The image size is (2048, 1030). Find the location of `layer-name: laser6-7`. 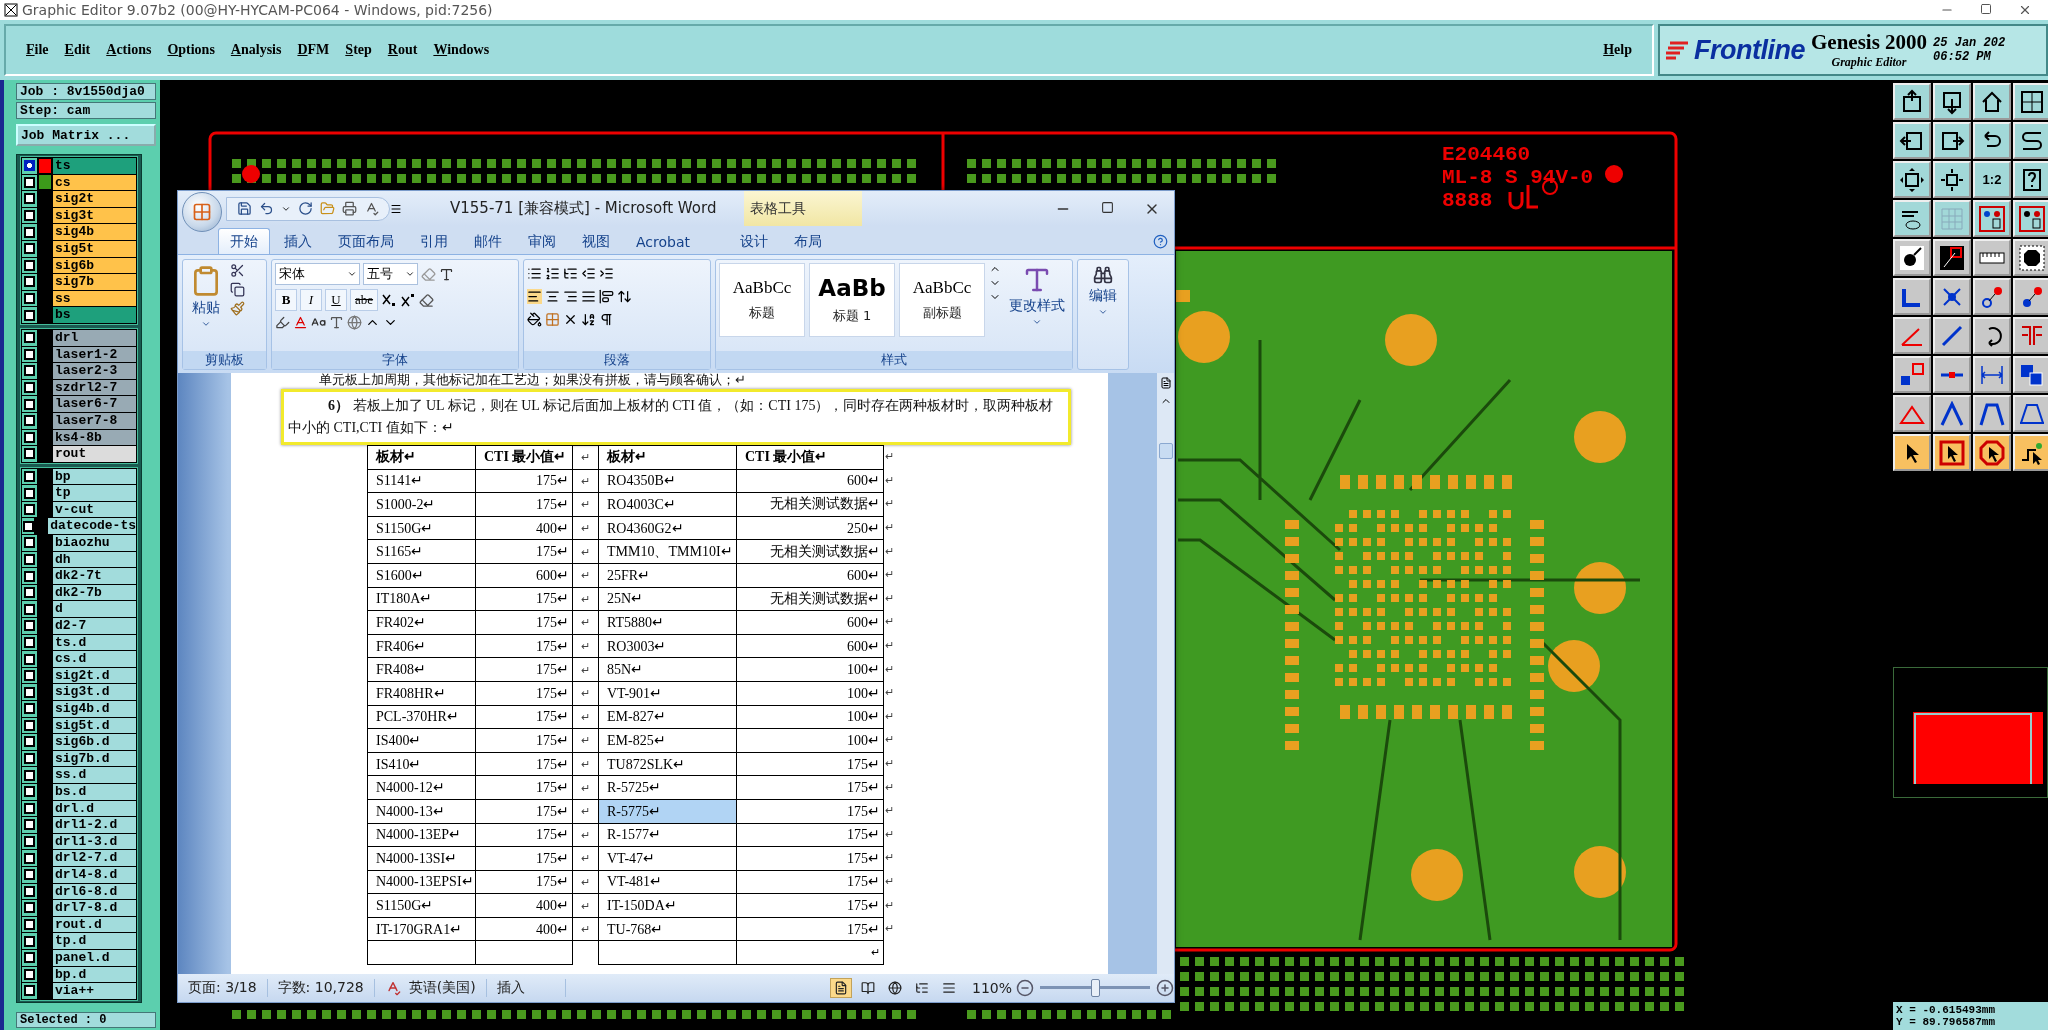

layer-name: laser6-7 is located at coordinates (94, 404).